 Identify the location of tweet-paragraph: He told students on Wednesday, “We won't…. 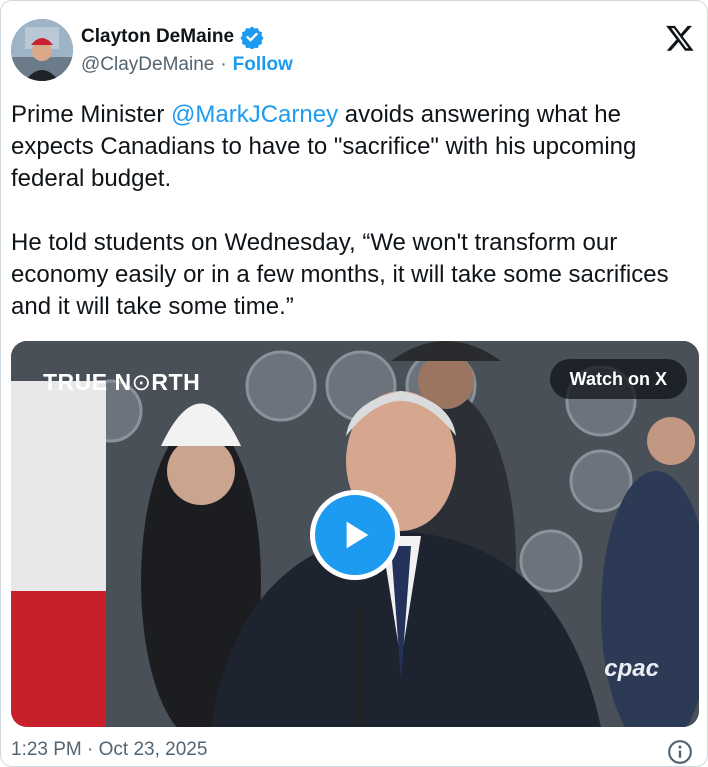
(340, 274).